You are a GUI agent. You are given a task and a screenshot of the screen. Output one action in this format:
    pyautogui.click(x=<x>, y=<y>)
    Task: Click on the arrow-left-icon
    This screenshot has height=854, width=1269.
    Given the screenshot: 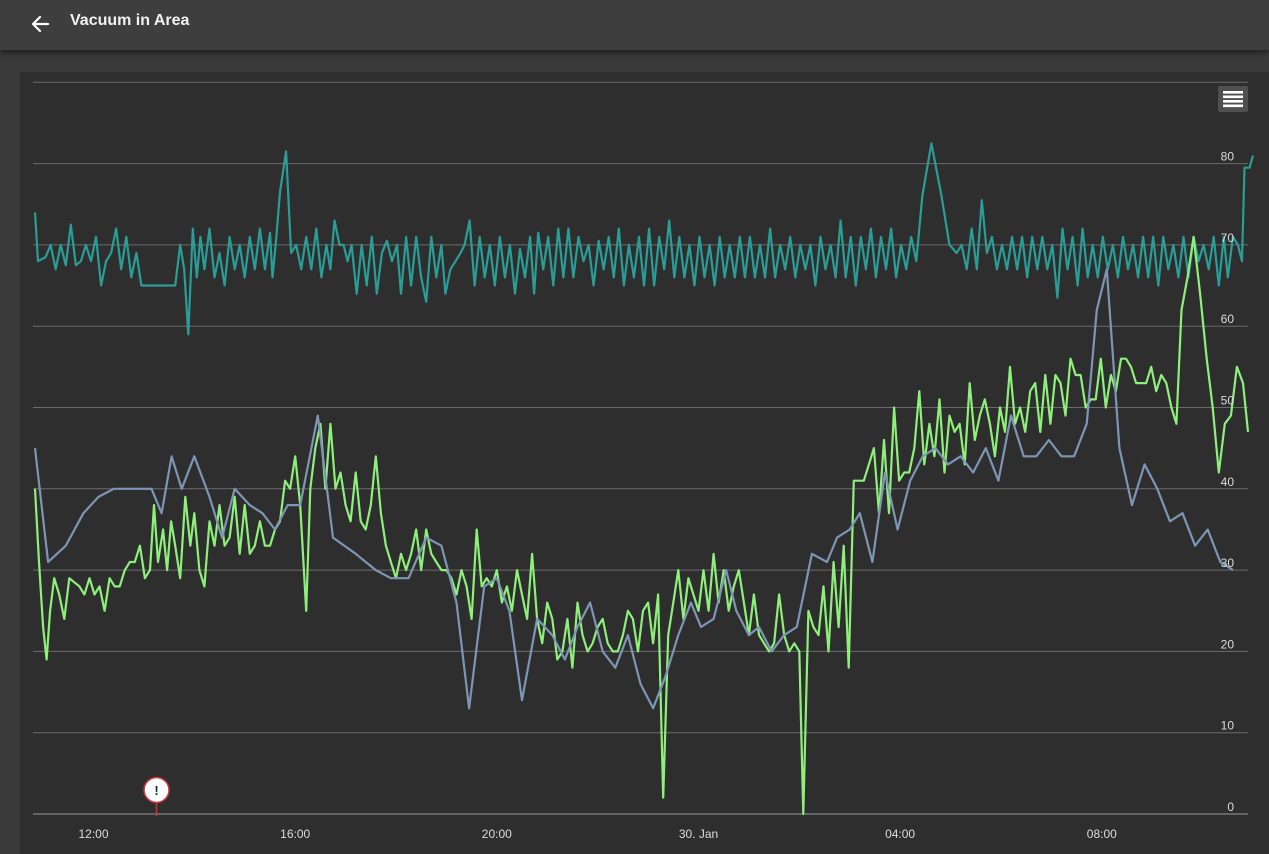 What is the action you would take?
    pyautogui.click(x=40, y=24)
    